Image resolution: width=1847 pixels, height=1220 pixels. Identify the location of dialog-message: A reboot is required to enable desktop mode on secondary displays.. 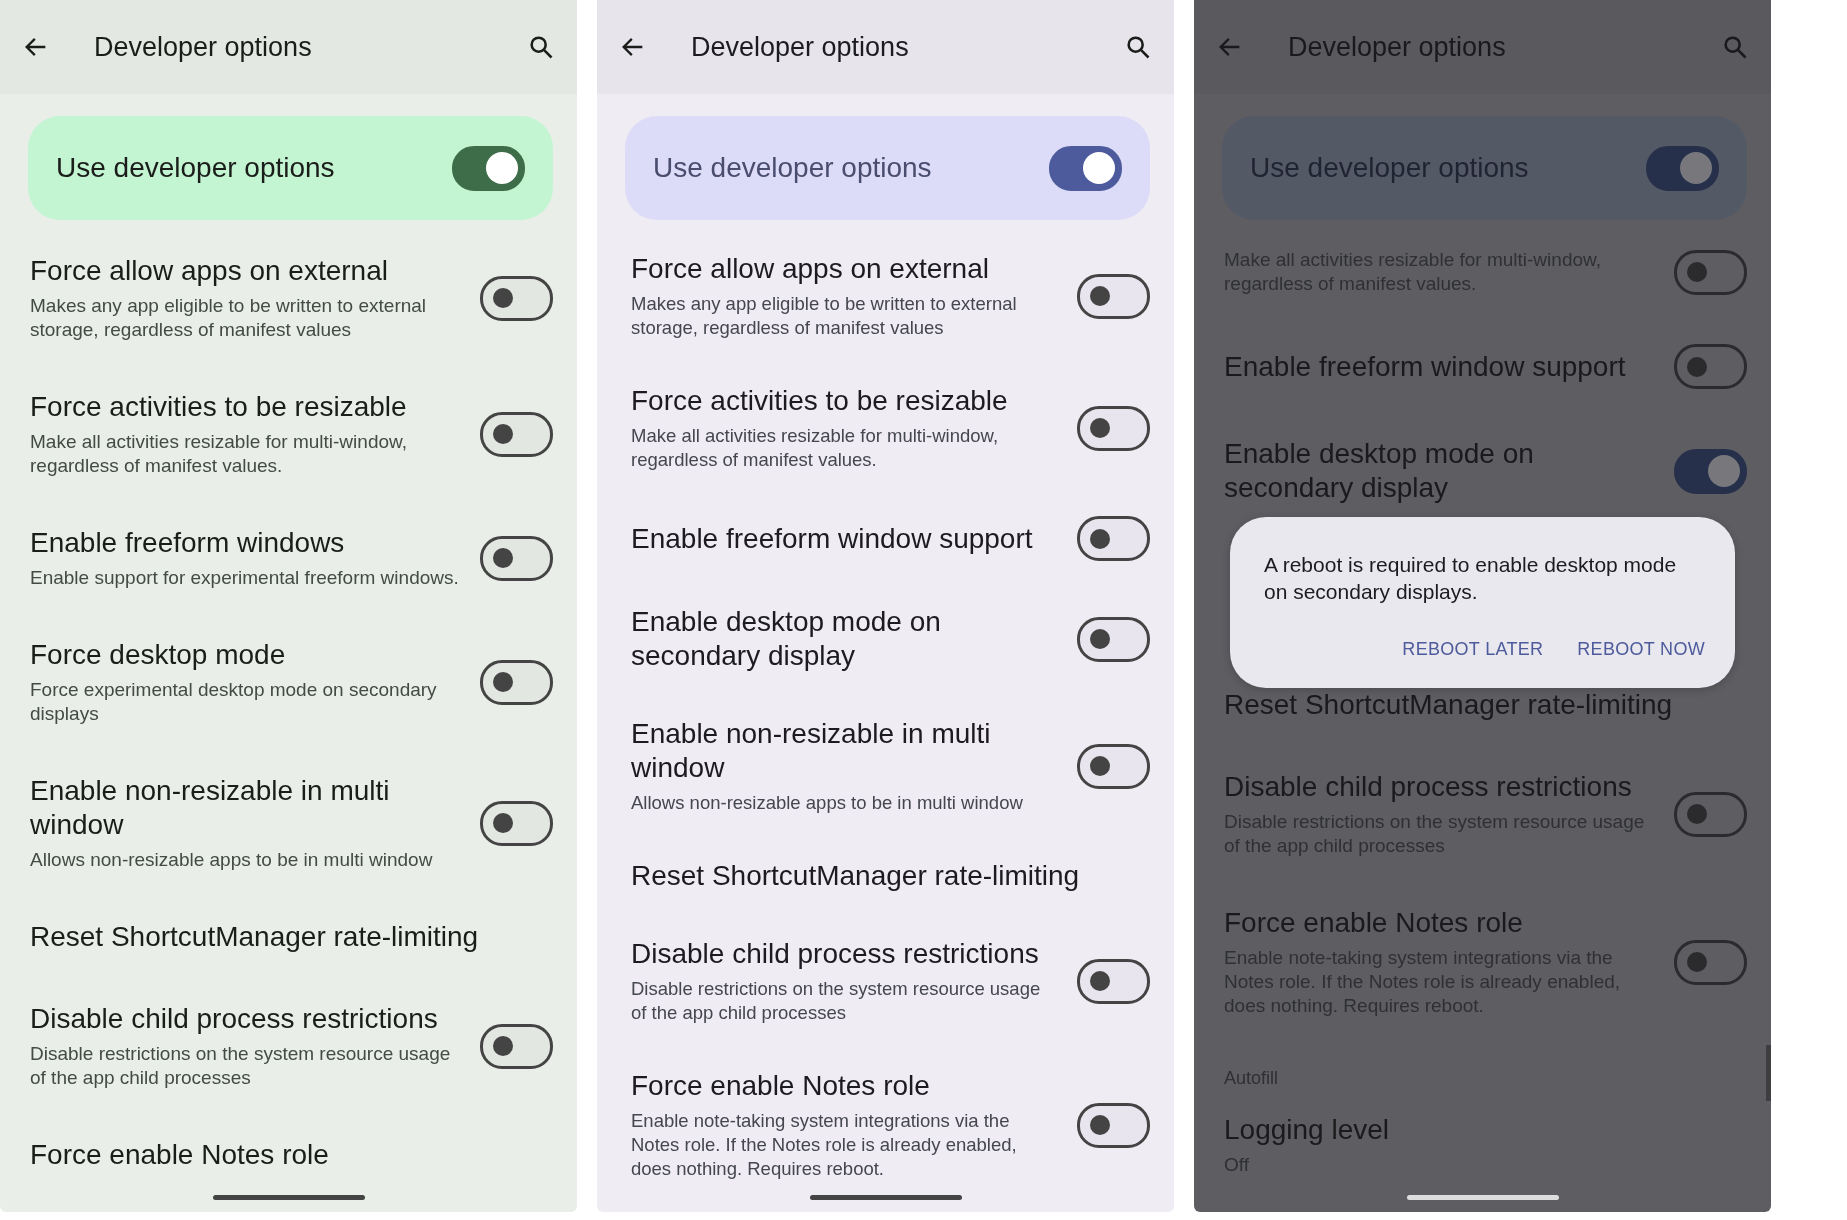
(1471, 578).